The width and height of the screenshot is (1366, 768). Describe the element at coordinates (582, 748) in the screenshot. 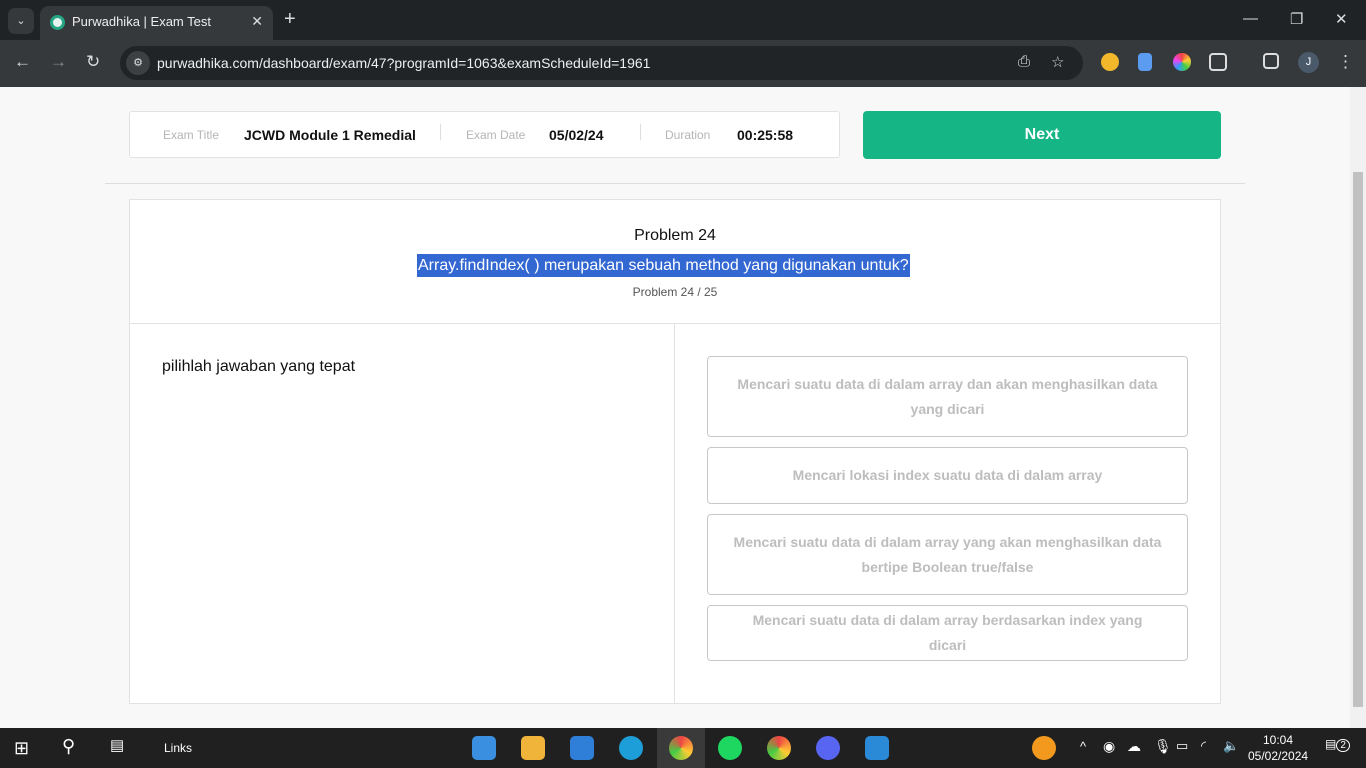

I see `mail-icon` at that location.